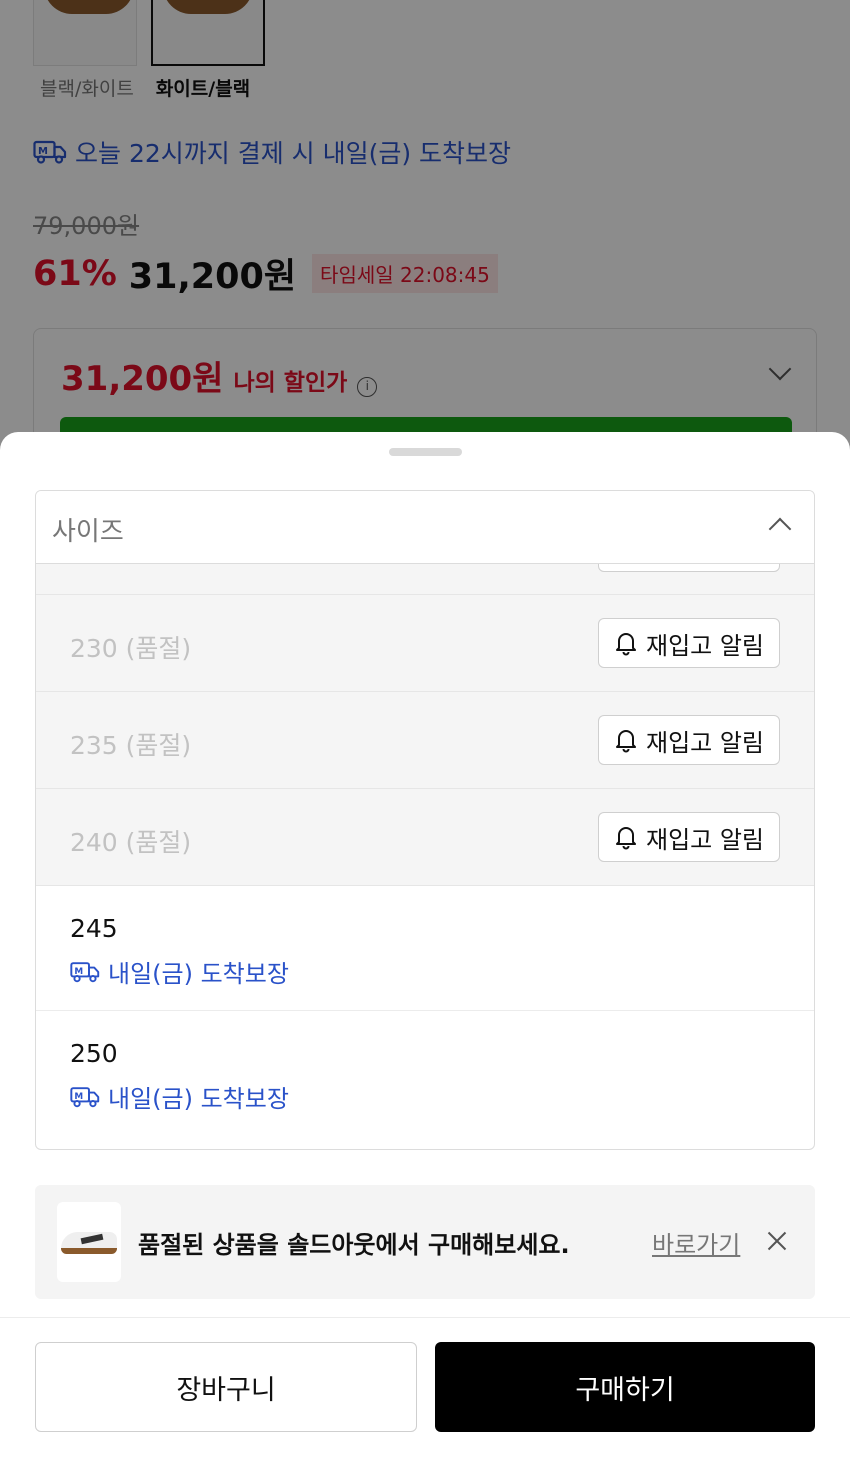 The image size is (850, 1473). What do you see at coordinates (425, 571) in the screenshot?
I see `size-option-partial` at bounding box center [425, 571].